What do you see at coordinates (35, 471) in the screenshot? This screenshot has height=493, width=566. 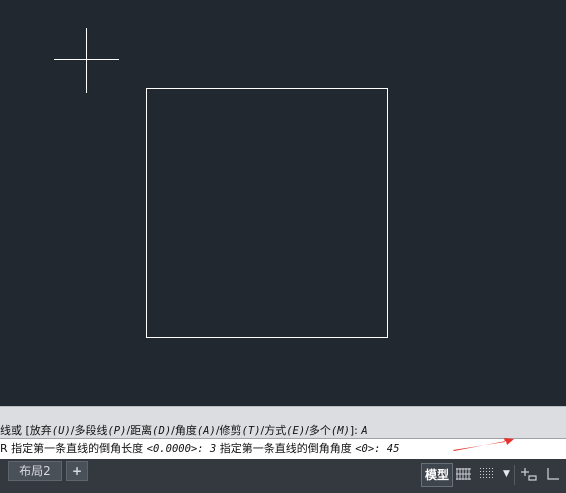 I see `tab-layout2: 布局2` at bounding box center [35, 471].